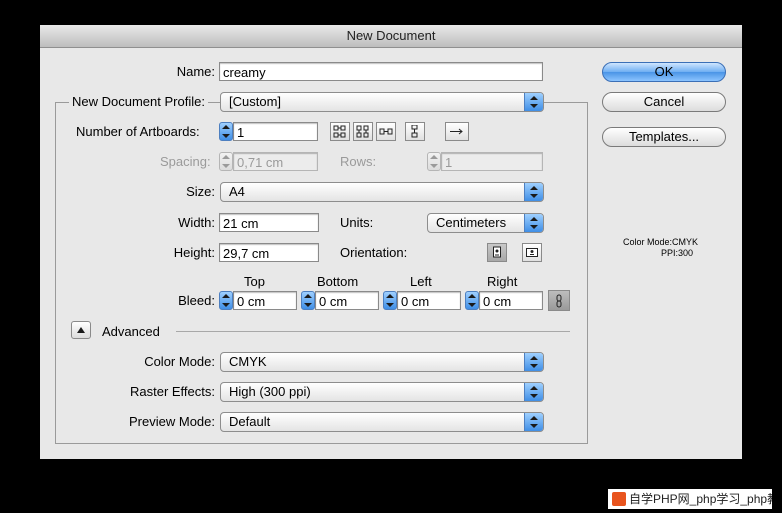 This screenshot has width=782, height=513. What do you see at coordinates (457, 131) in the screenshot?
I see `arrow-right-icon` at bounding box center [457, 131].